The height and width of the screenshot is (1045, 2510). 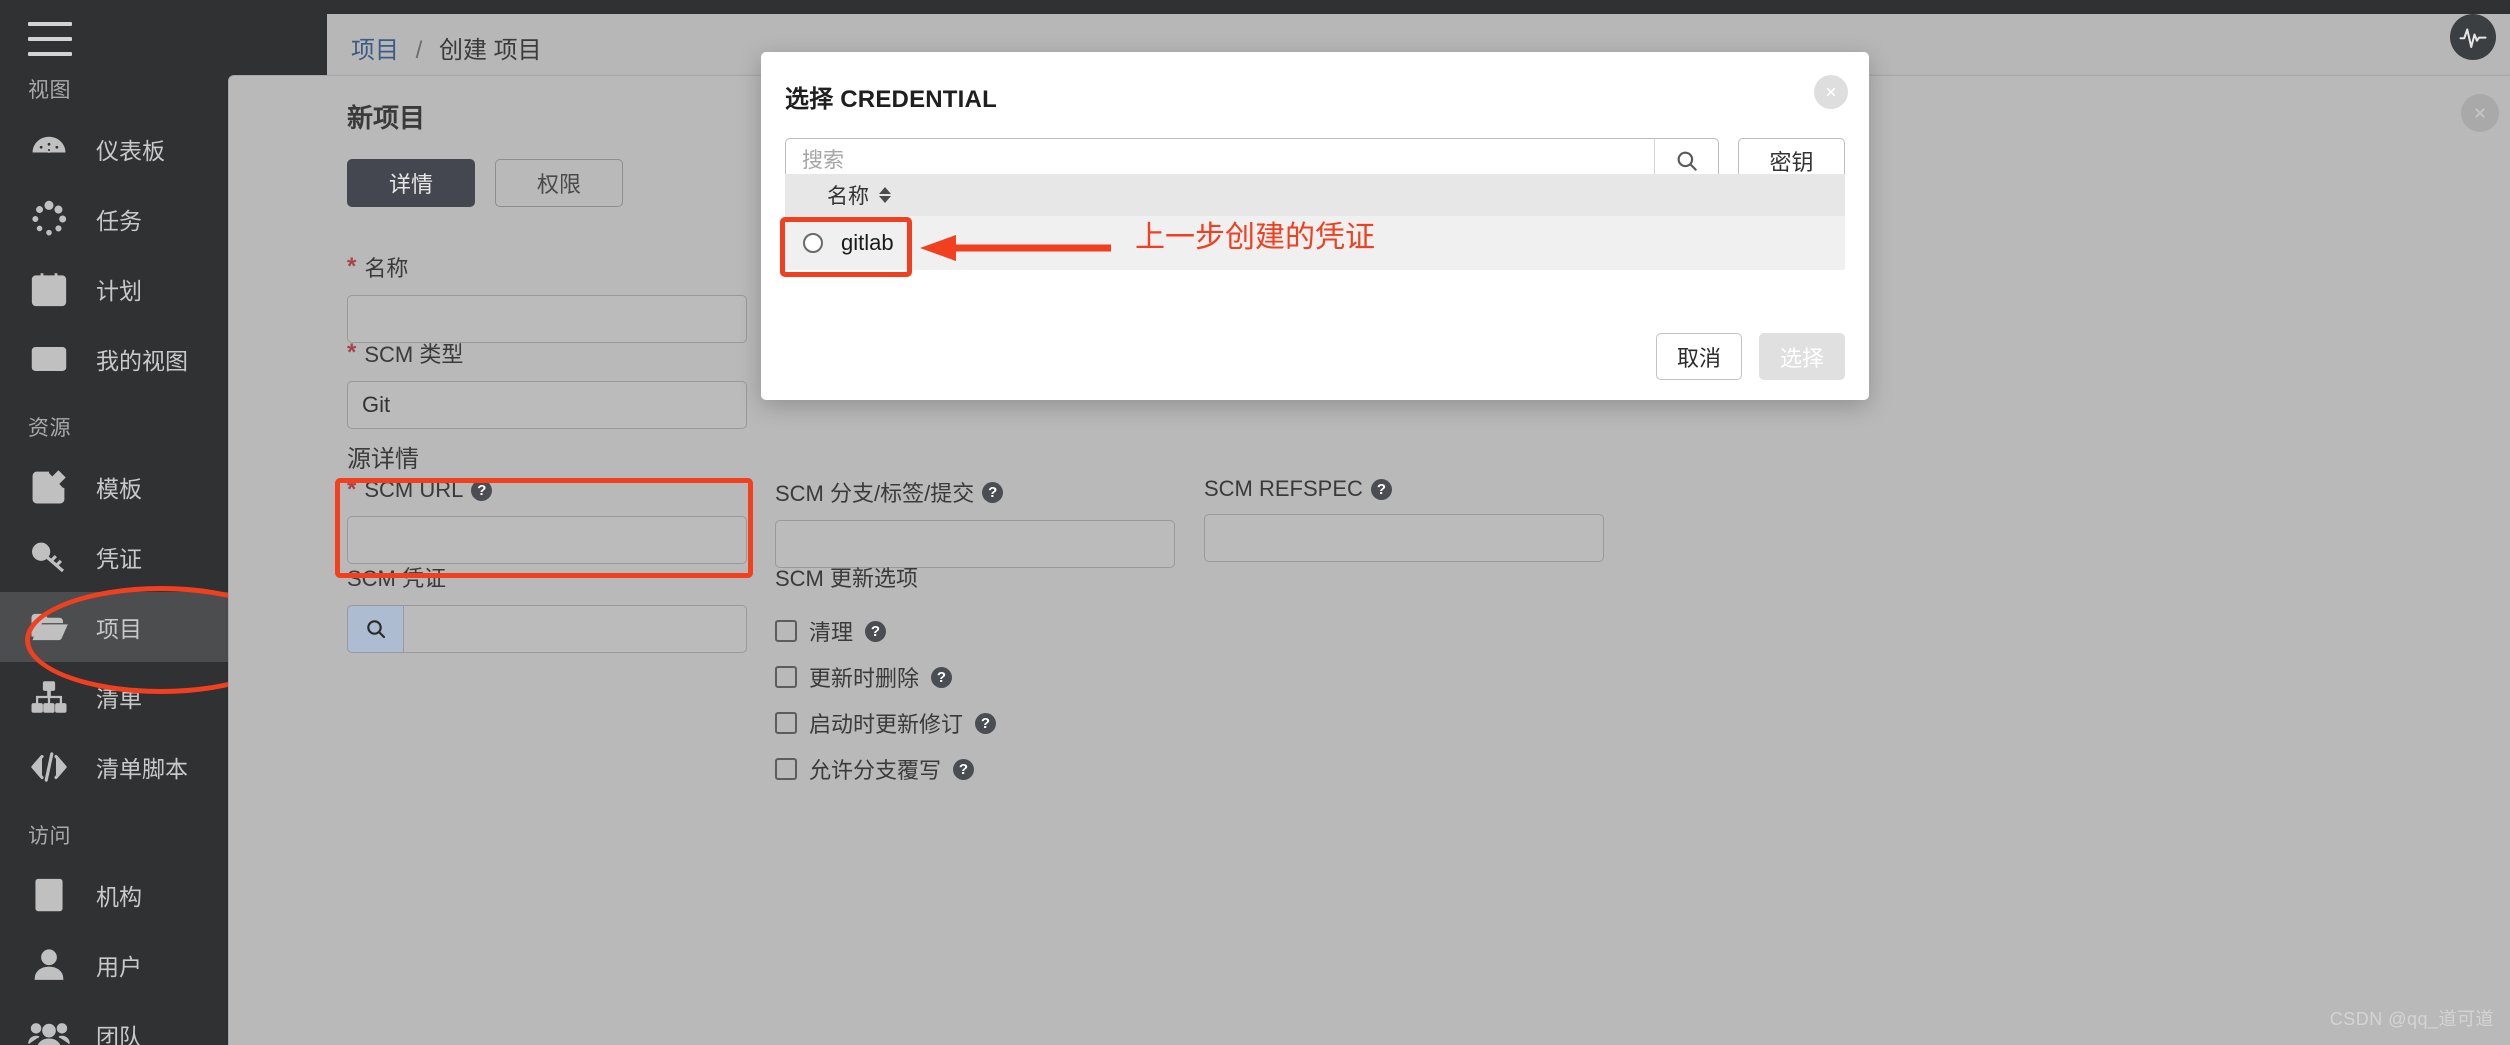 I want to click on sitemap-icon, so click(x=49, y=697).